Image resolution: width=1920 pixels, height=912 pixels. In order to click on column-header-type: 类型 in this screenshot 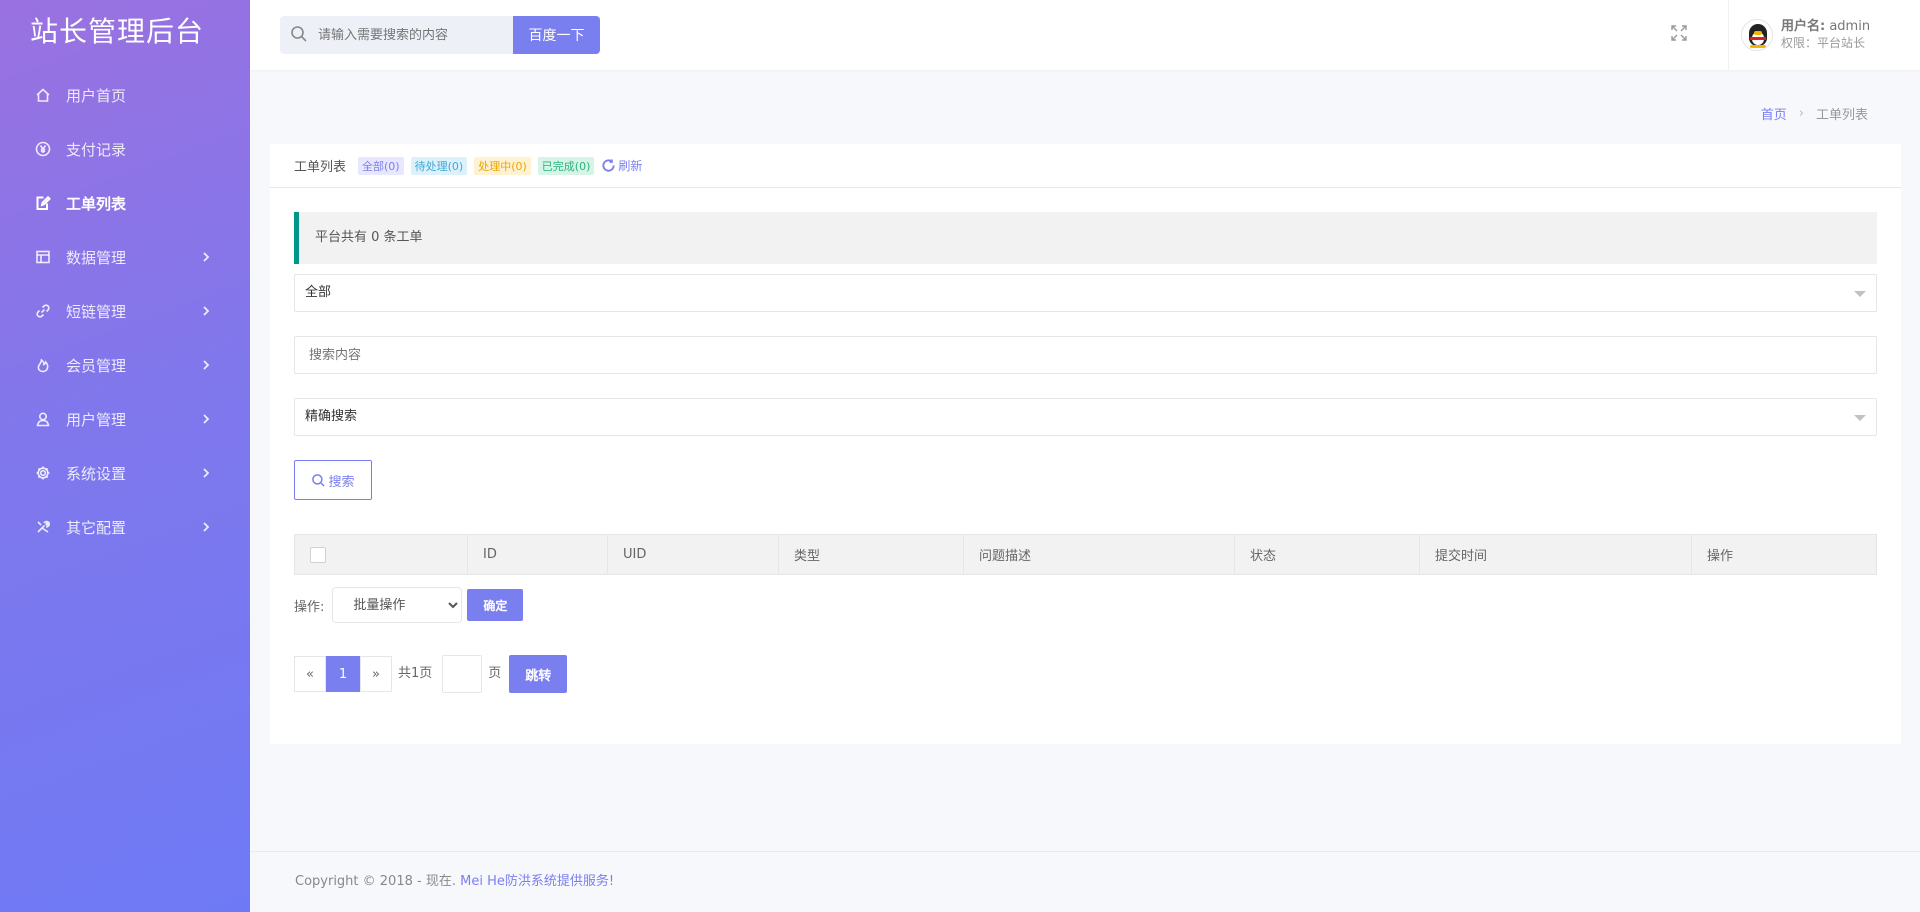, I will do `click(871, 554)`.